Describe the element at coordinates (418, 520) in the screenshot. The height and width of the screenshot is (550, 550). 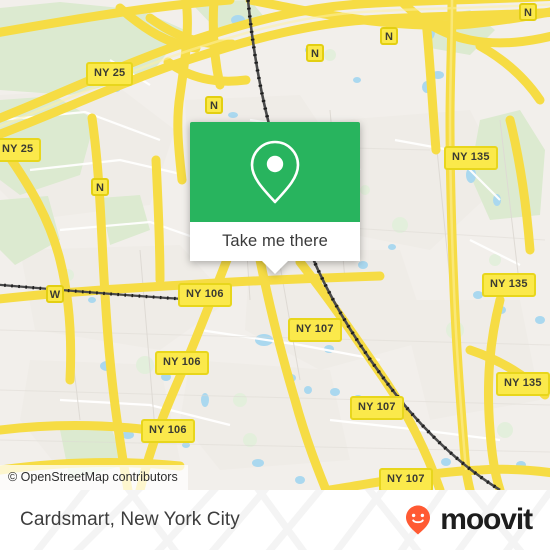
I see `moovit-smiley-pin-icon` at that location.